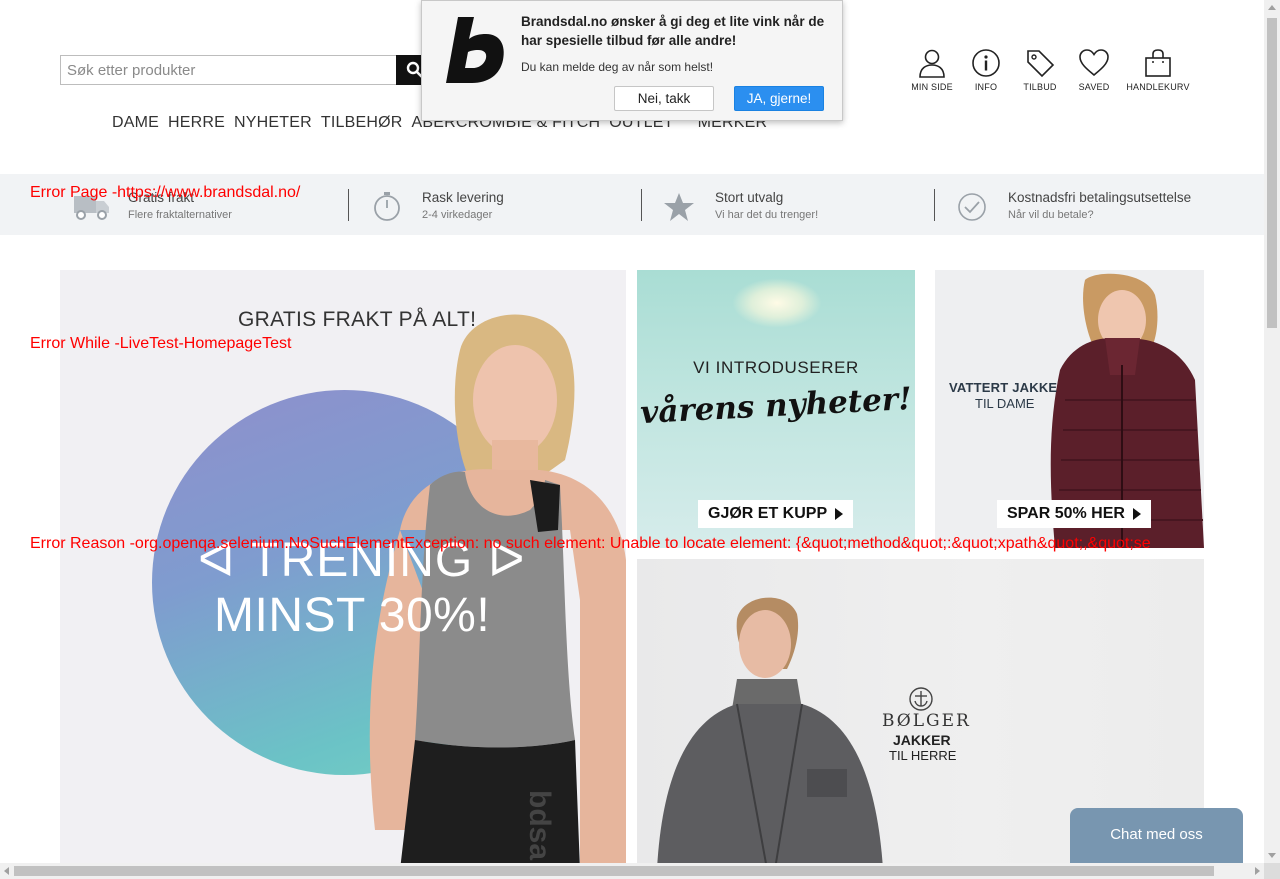 This screenshot has width=1280, height=879. What do you see at coordinates (387, 206) in the screenshot?
I see `stopwatch-icon` at bounding box center [387, 206].